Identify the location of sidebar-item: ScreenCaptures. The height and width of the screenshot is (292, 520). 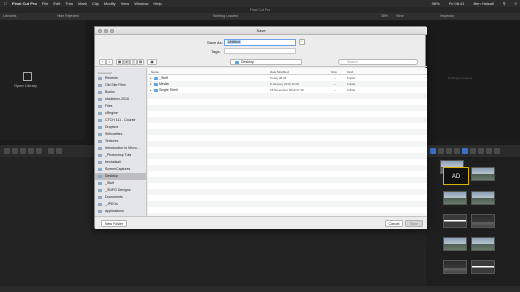
(120, 169).